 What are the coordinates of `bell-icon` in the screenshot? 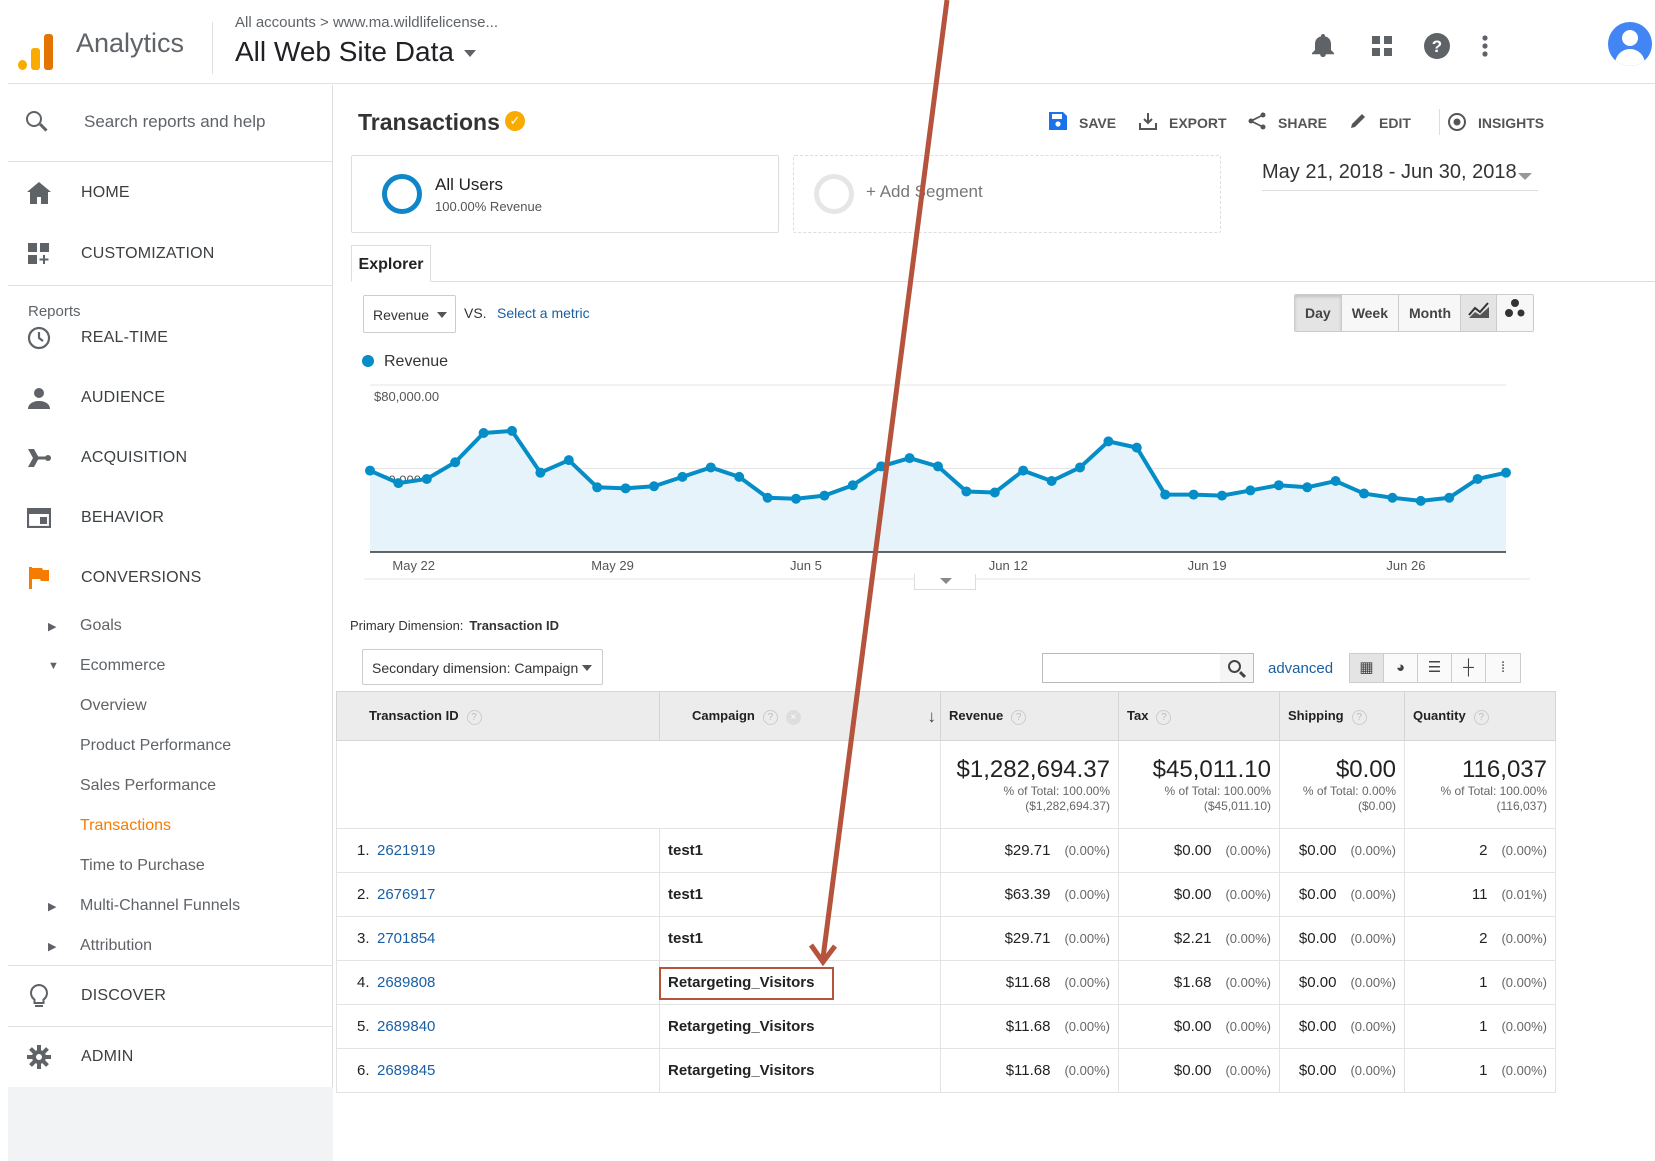 It's located at (1323, 46).